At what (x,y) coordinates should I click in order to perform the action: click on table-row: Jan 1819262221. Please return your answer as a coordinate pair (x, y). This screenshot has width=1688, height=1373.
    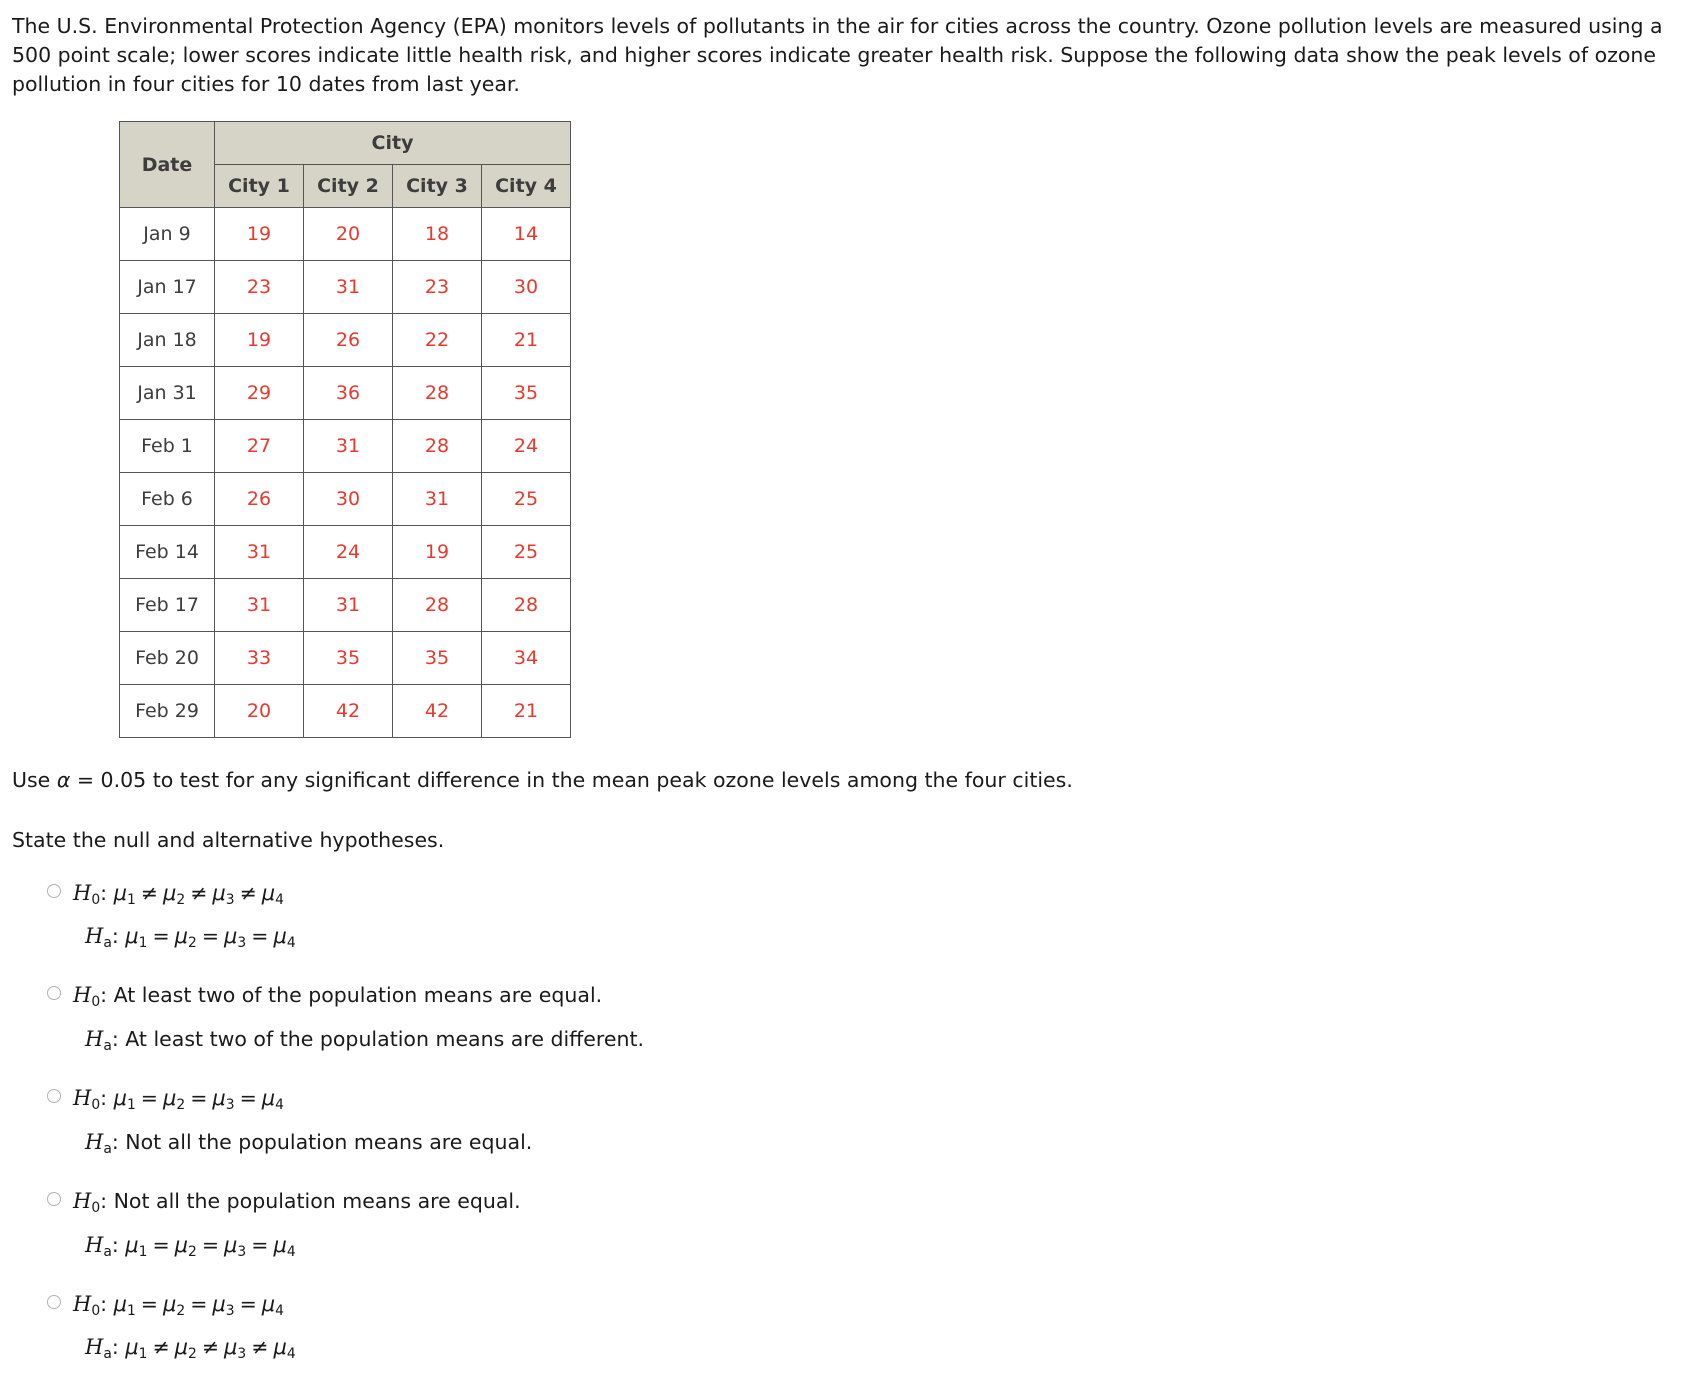
    Looking at the image, I should click on (345, 340).